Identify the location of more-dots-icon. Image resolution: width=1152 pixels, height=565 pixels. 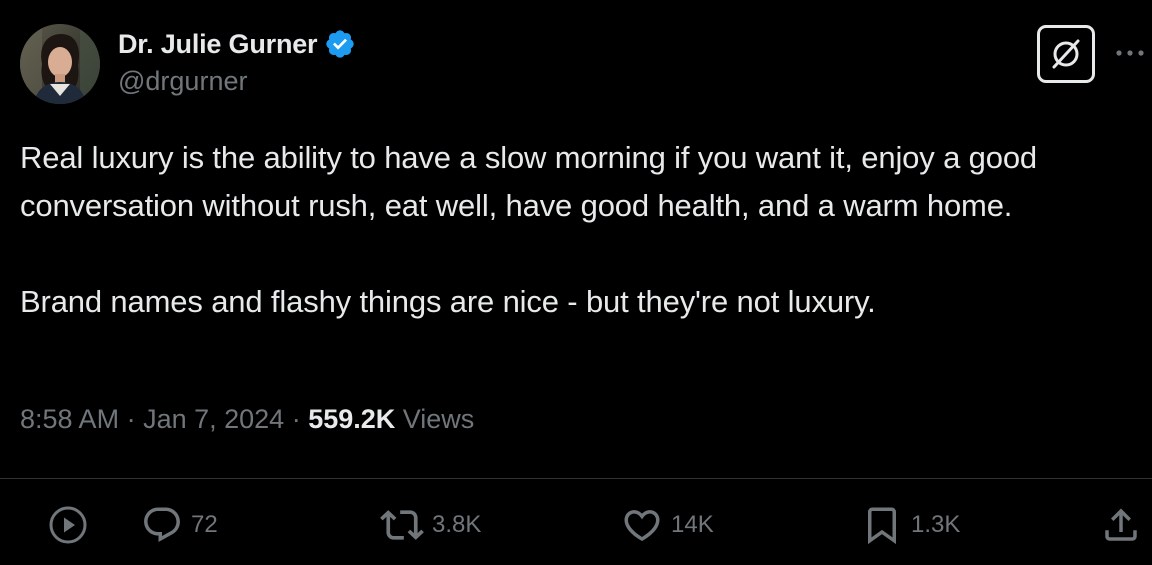
(1130, 53).